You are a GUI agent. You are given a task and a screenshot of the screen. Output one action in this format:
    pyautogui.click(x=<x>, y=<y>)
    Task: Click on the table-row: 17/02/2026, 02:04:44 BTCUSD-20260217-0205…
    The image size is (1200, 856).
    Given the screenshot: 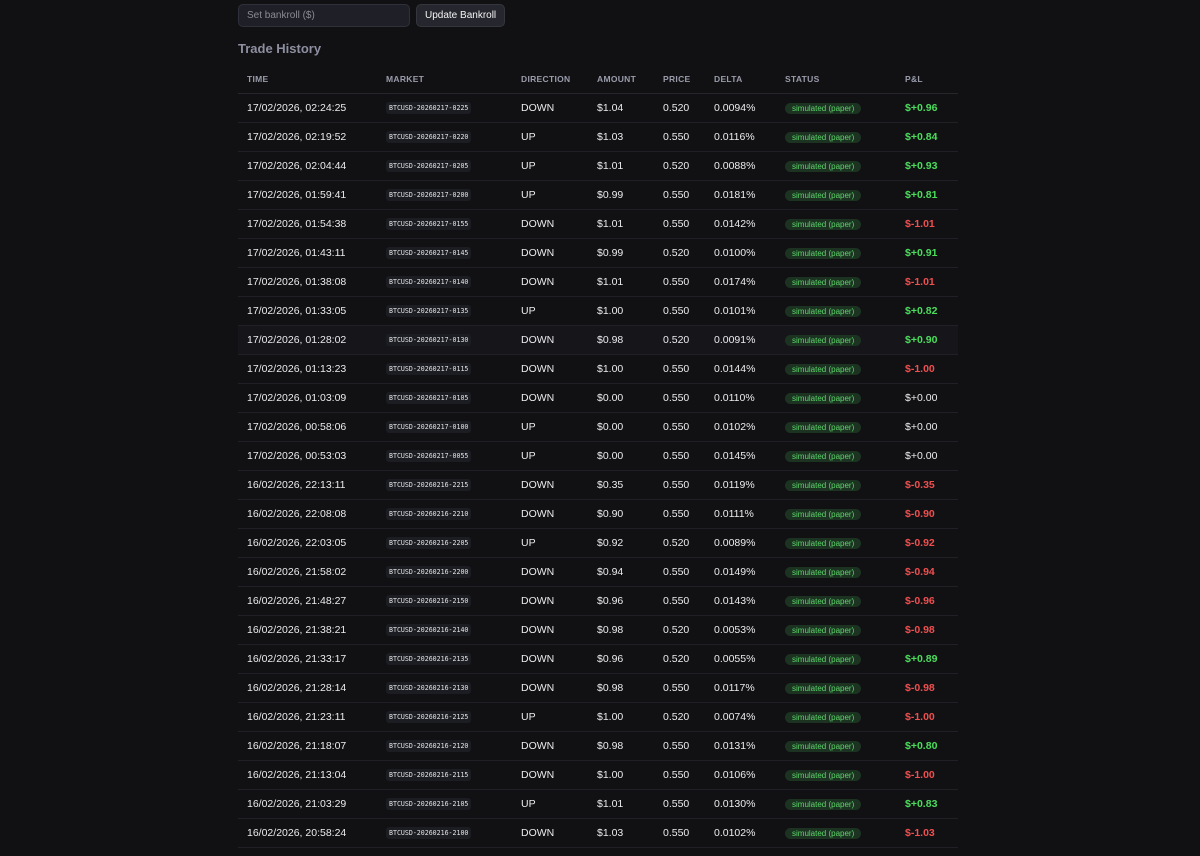 What is the action you would take?
    pyautogui.click(x=598, y=166)
    